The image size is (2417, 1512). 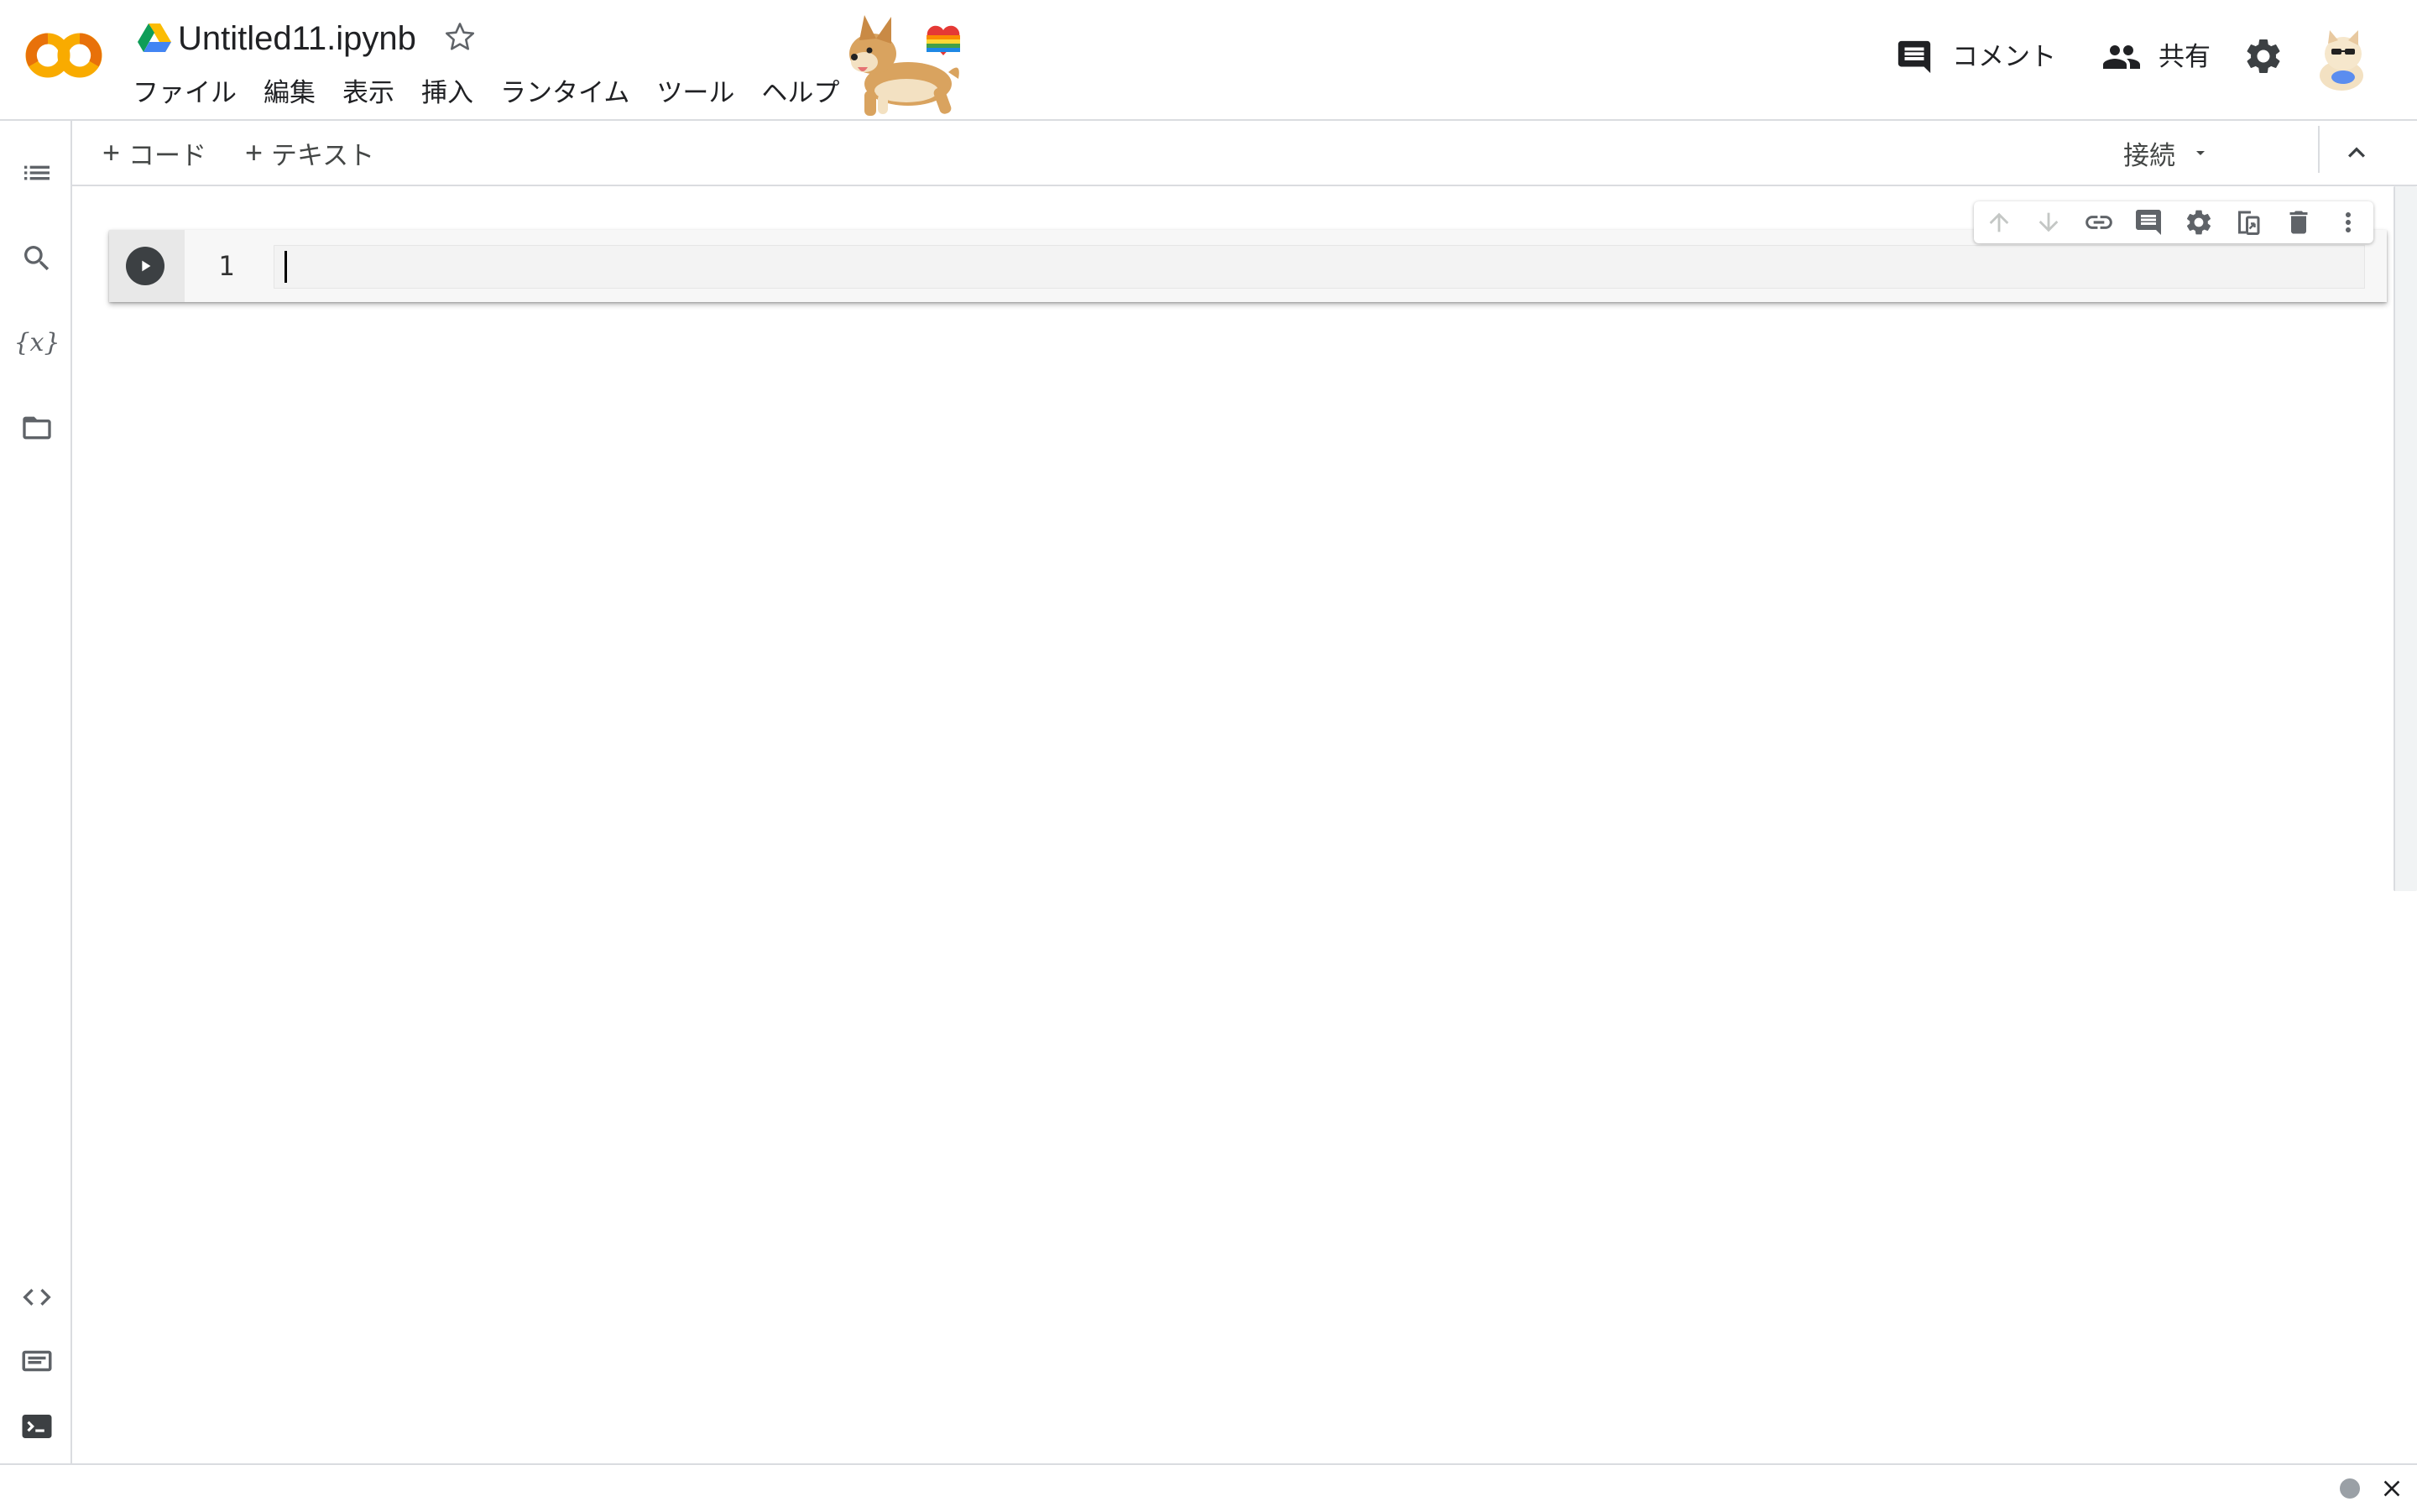 What do you see at coordinates (286, 267) in the screenshot?
I see `text-cursor` at bounding box center [286, 267].